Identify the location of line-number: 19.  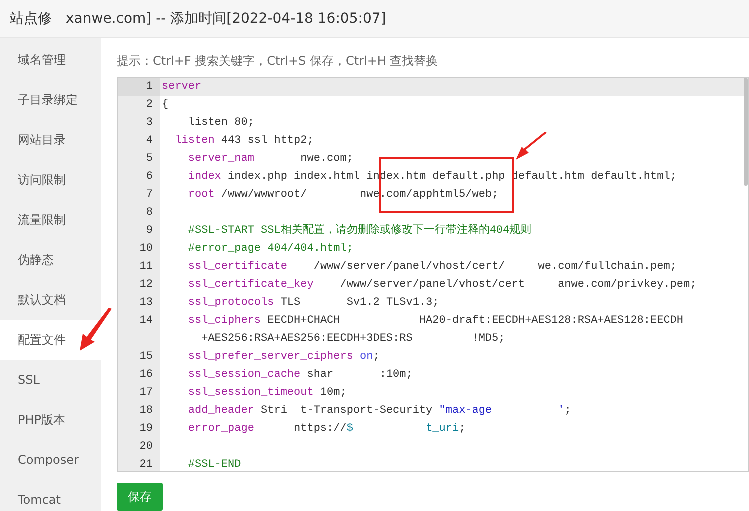
(146, 429).